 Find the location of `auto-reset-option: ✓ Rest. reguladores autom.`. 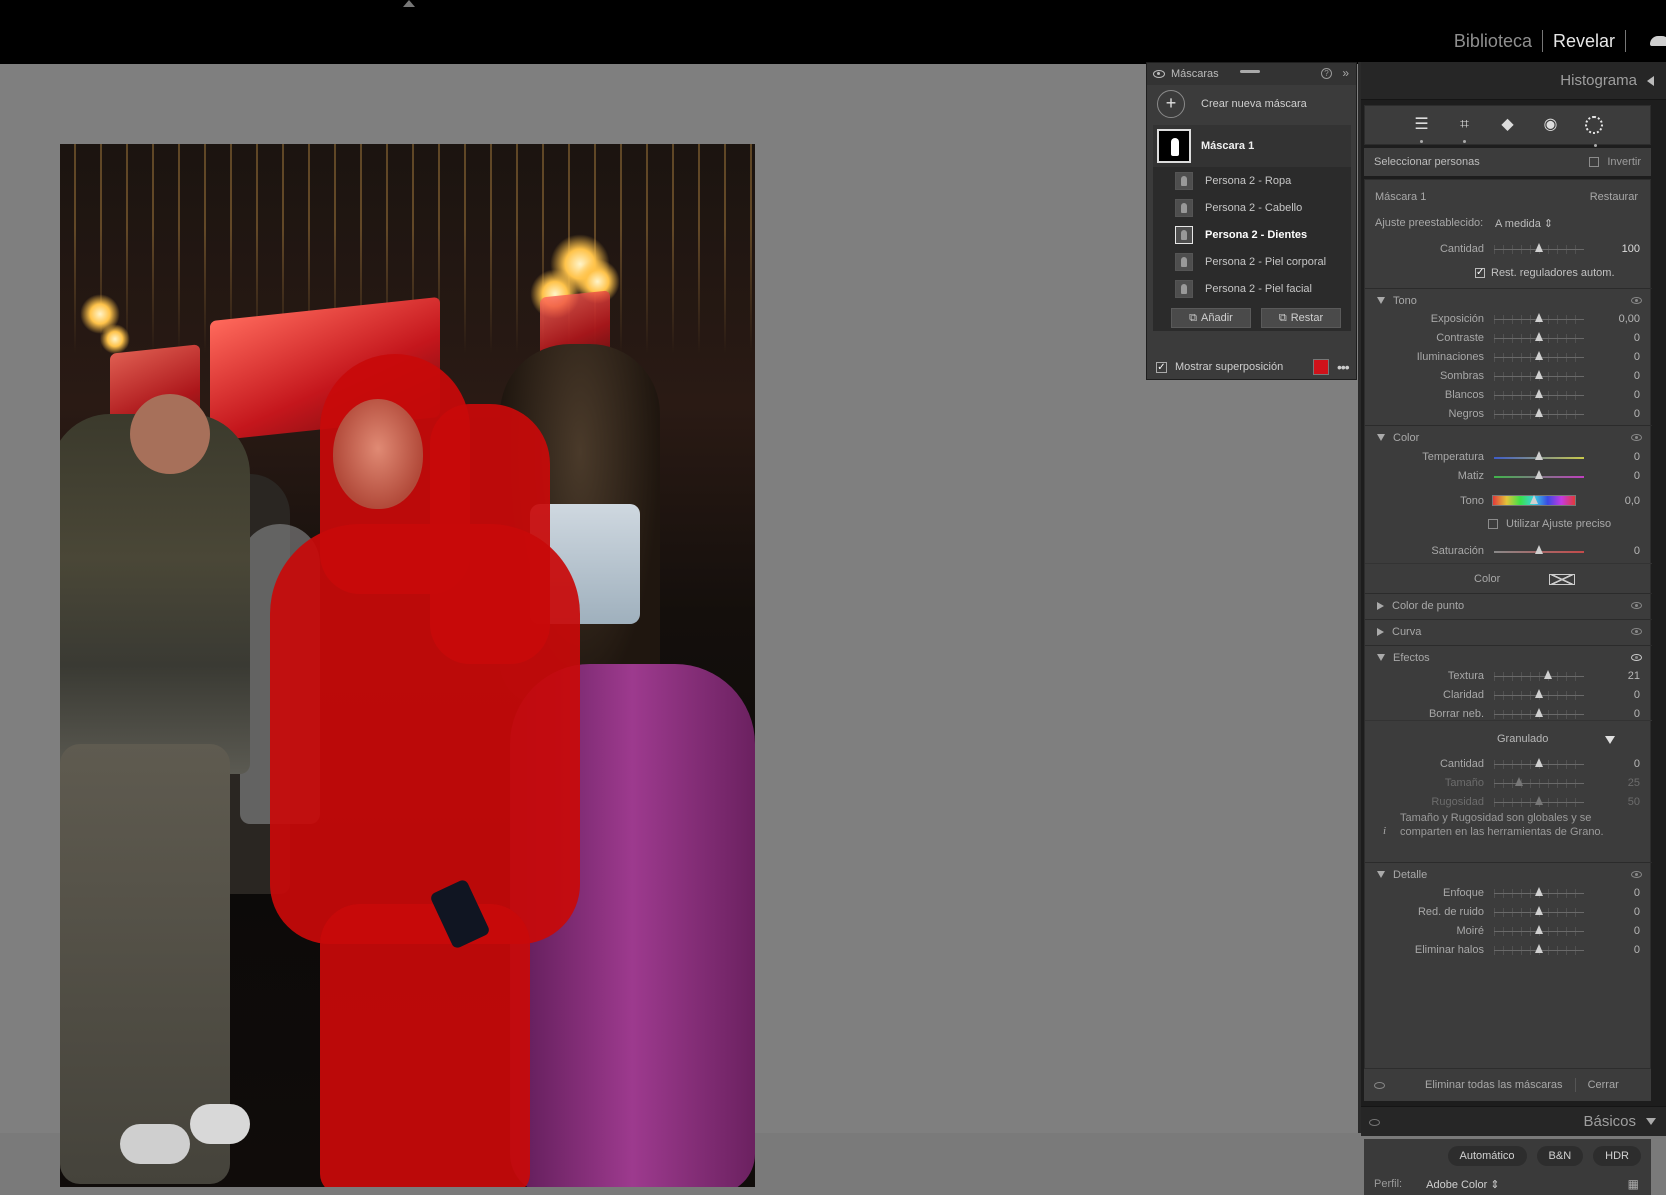

auto-reset-option: ✓ Rest. reguladores autom. is located at coordinates (1545, 273).